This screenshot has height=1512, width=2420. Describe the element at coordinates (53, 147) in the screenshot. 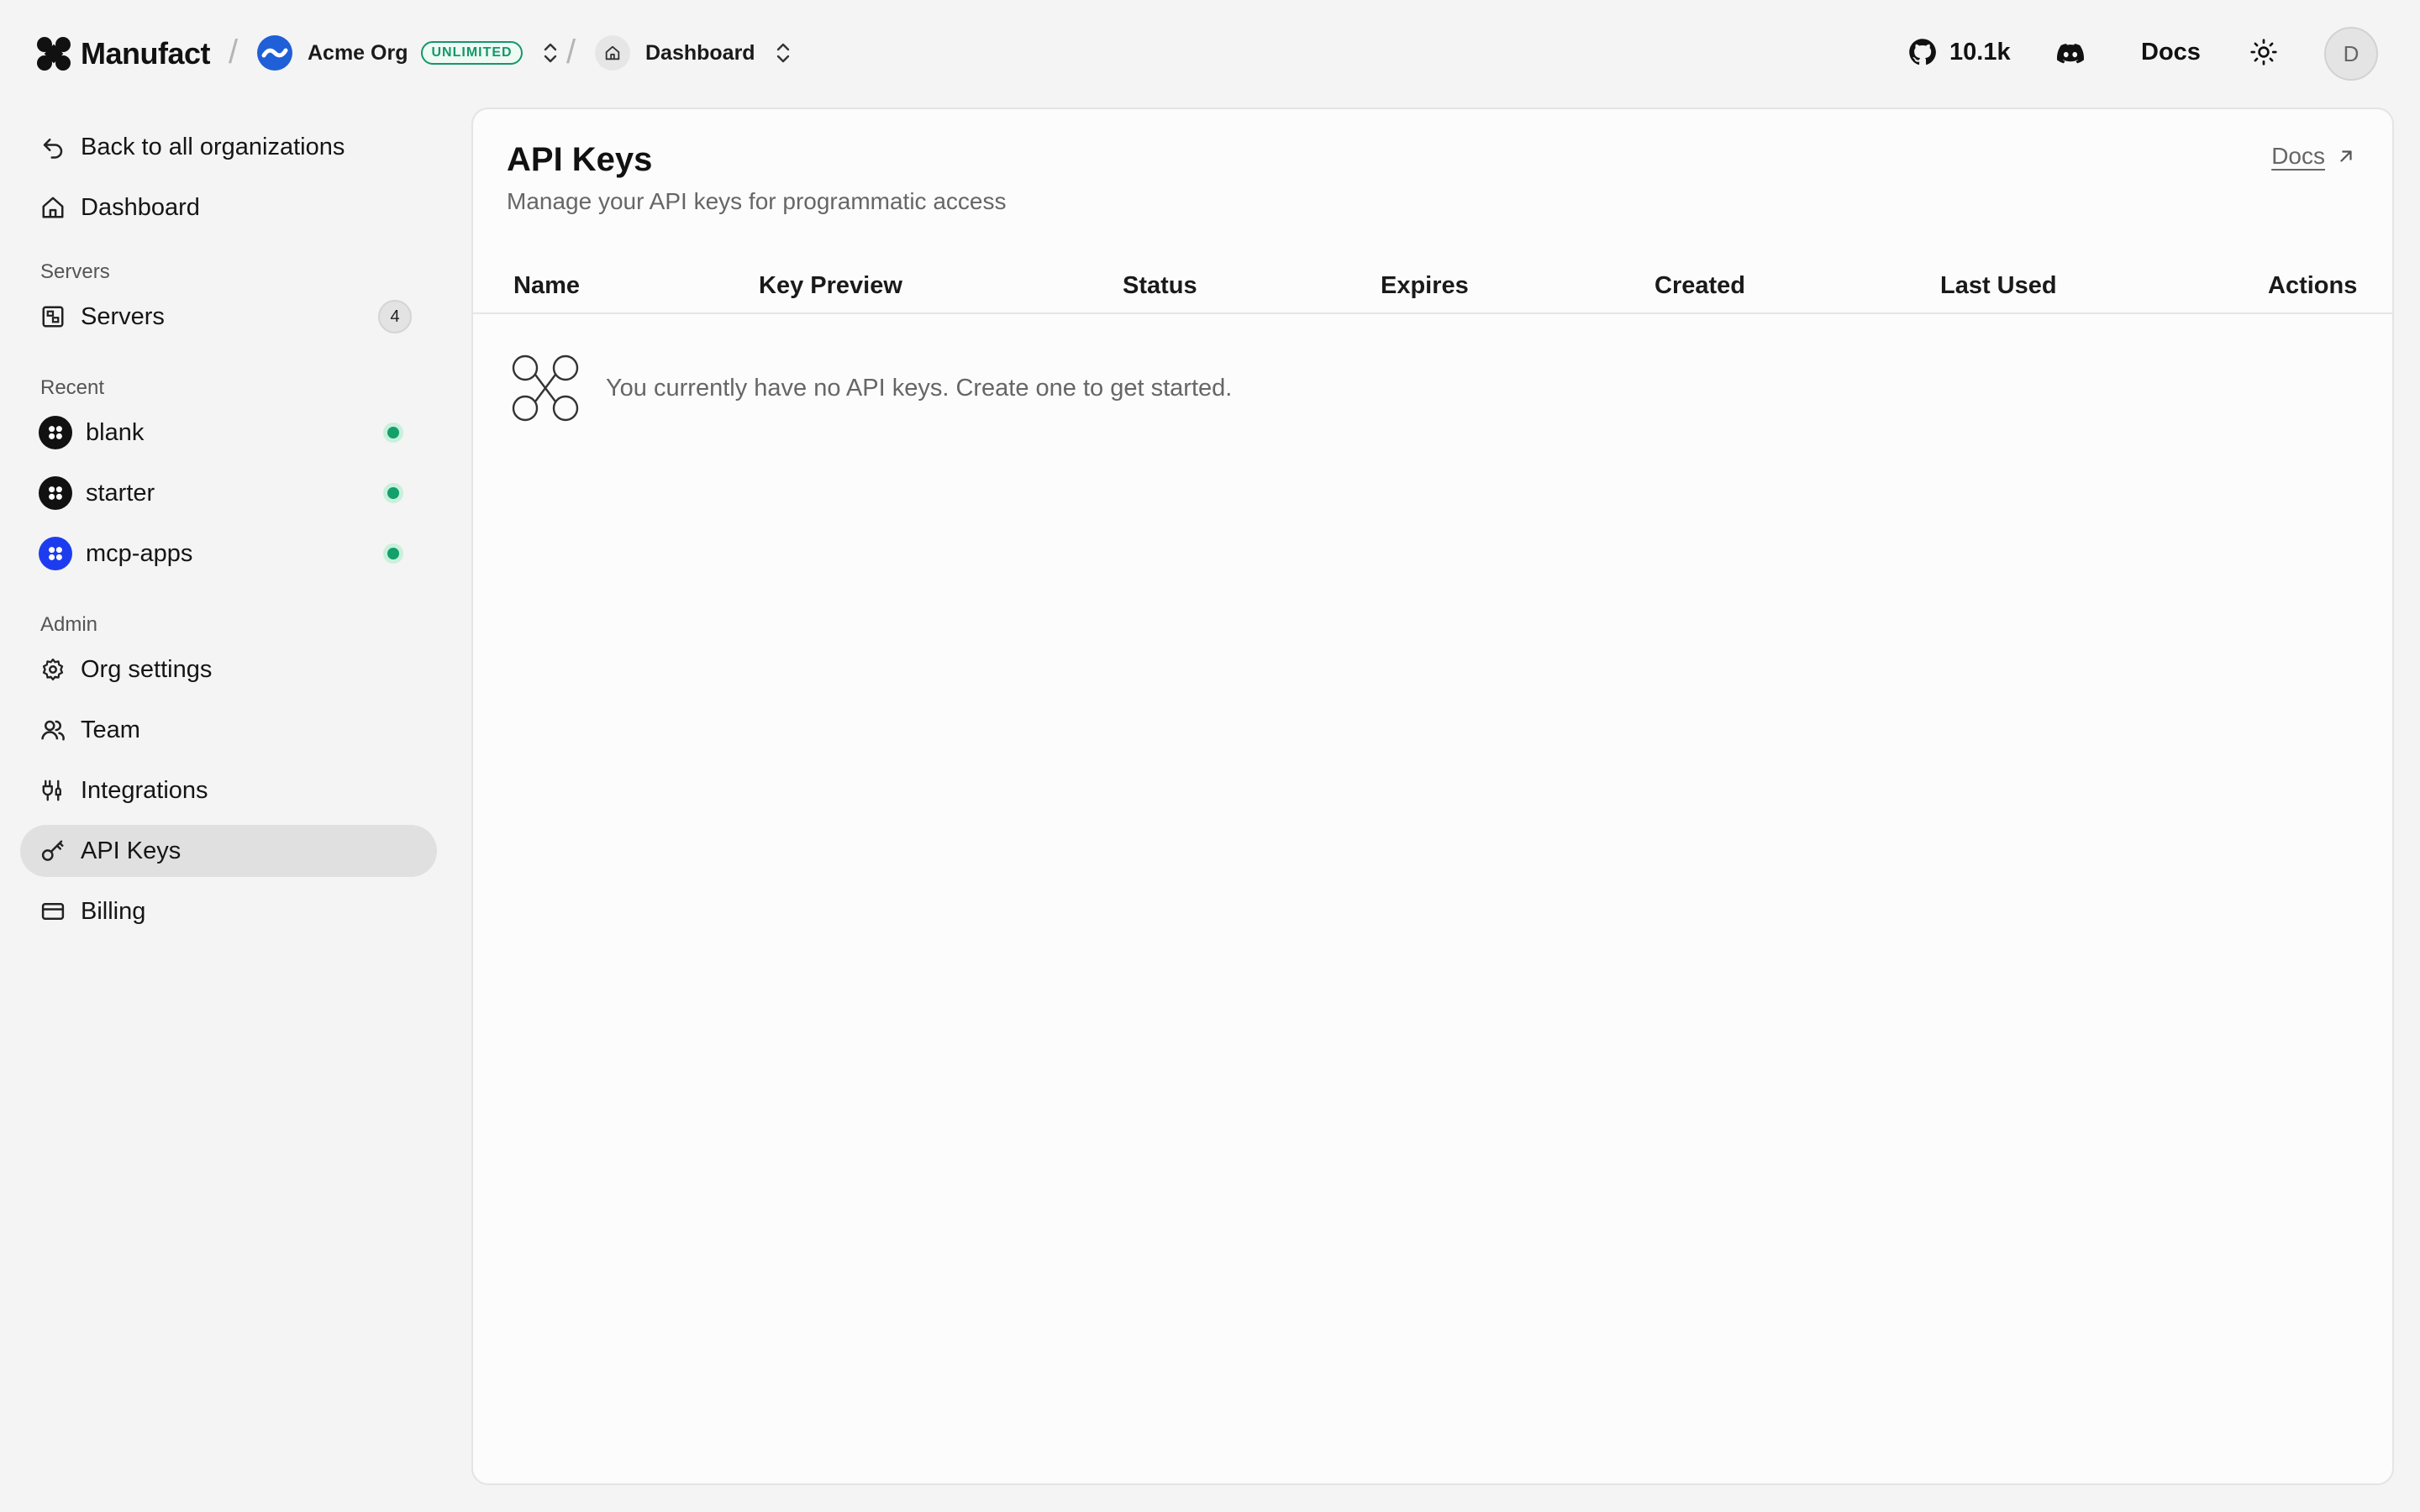

I see `back-arrow-icon` at that location.